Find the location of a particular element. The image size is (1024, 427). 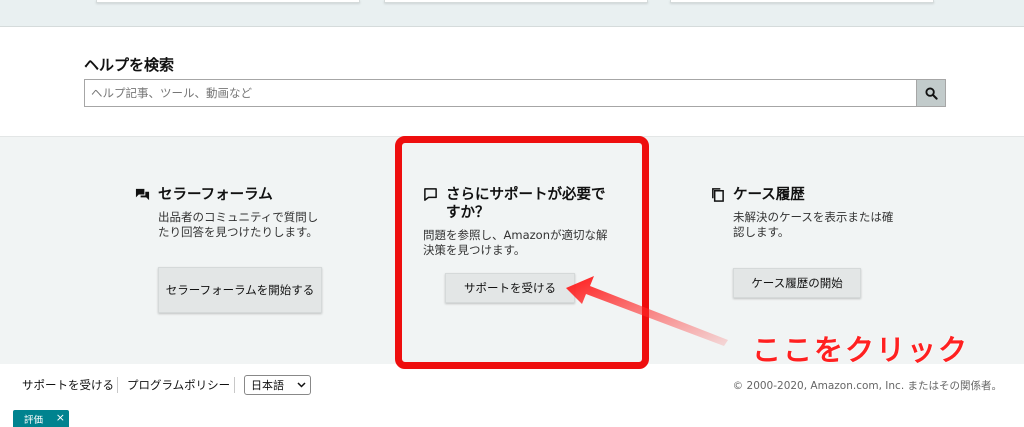

pointer-arrow-icon is located at coordinates (647, 311).